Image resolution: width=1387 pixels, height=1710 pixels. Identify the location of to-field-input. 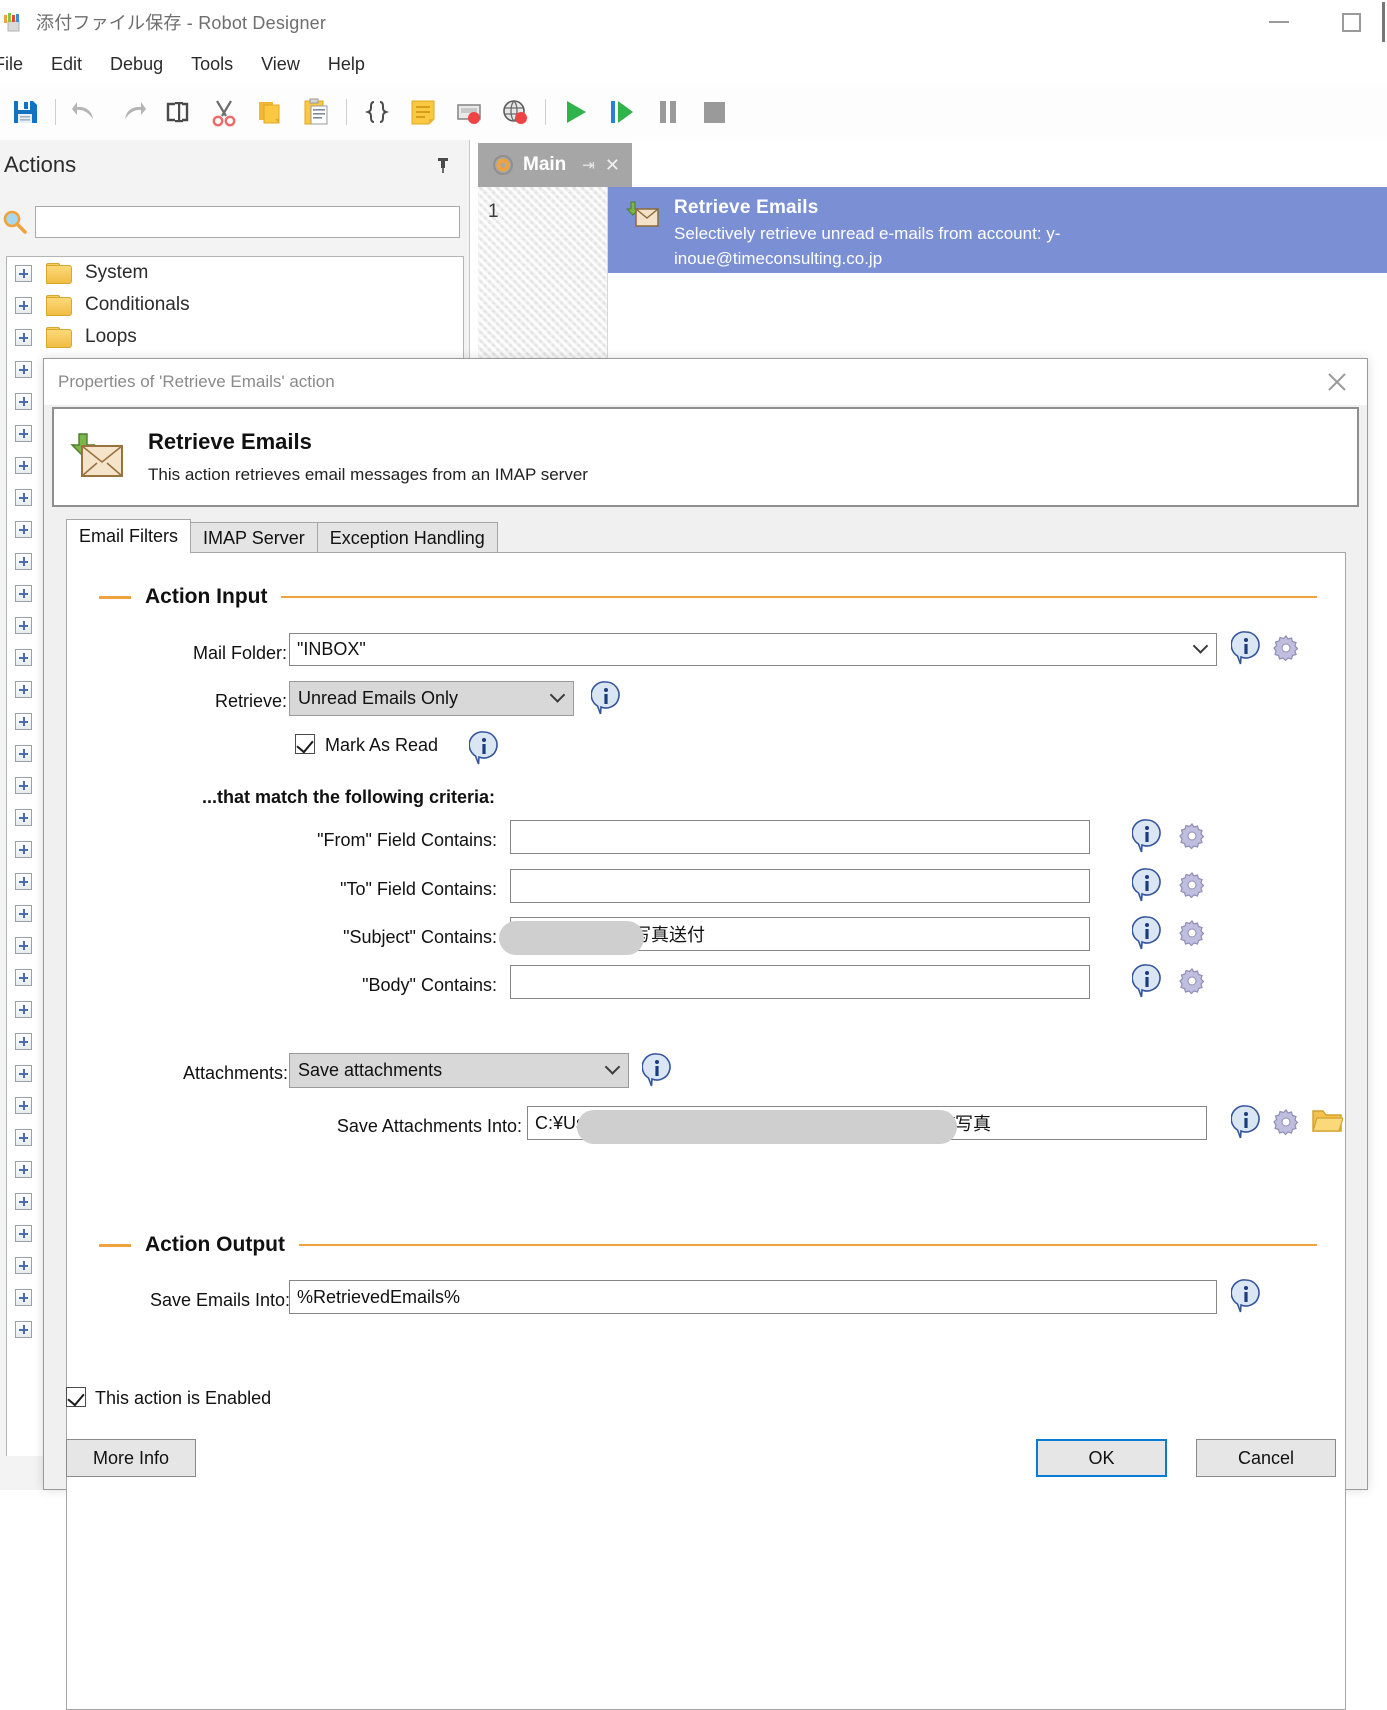
(800, 886).